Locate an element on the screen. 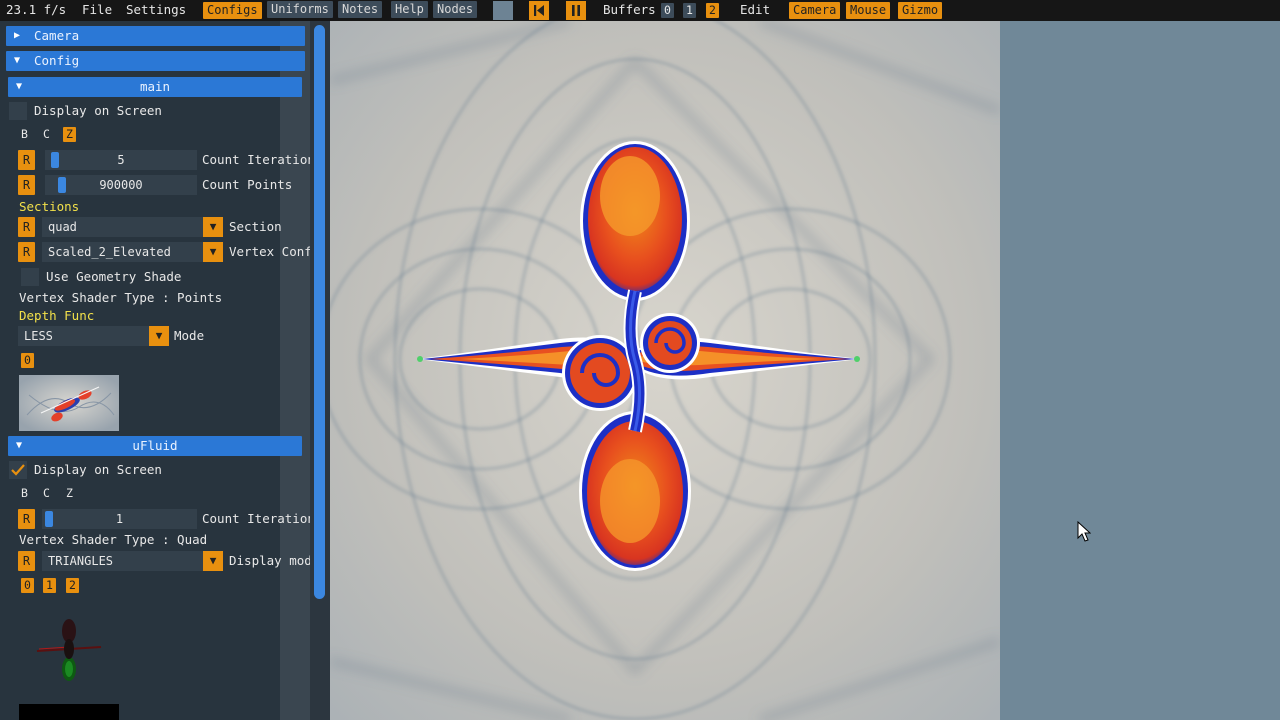 Image resolution: width=1280 pixels, height=720 pixels. reset-count-iteration-button: R is located at coordinates (26, 160).